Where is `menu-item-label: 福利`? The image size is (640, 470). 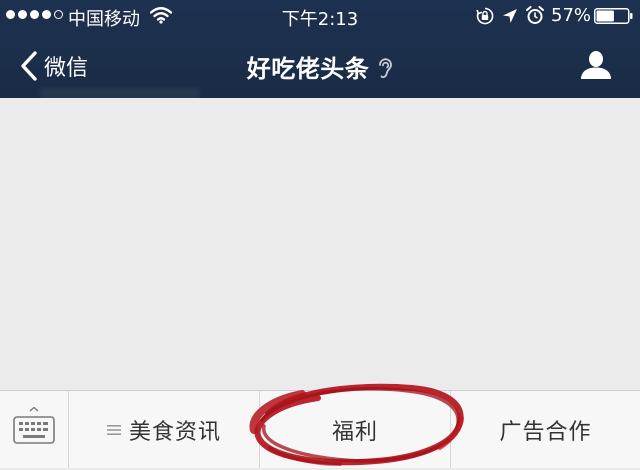
menu-item-label: 福利 is located at coordinates (354, 432).